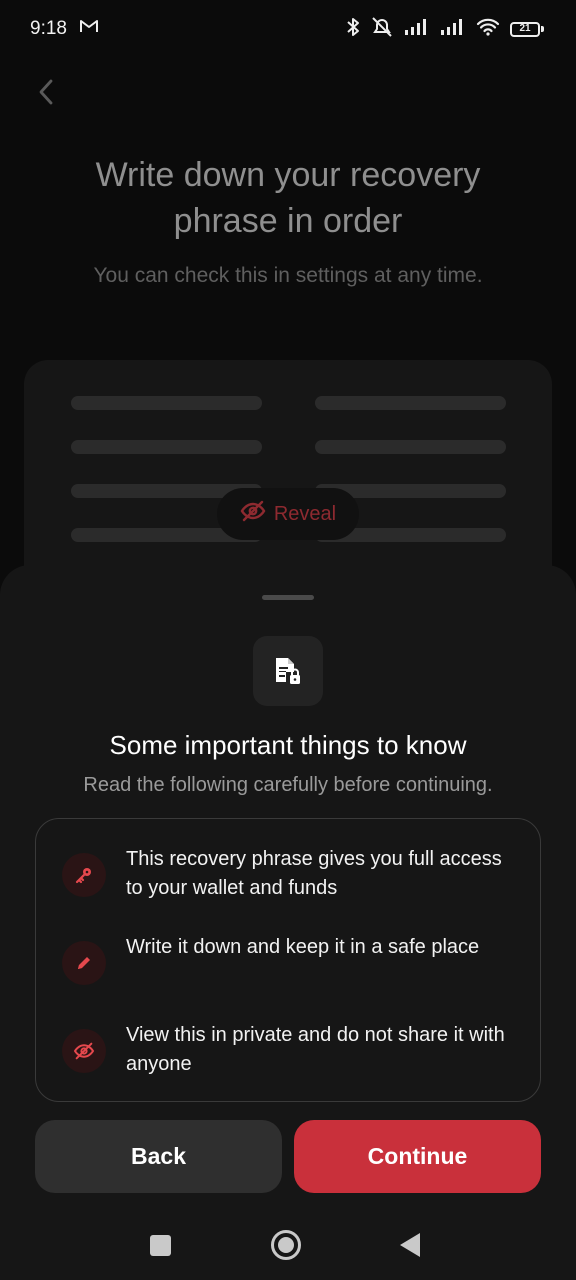 The height and width of the screenshot is (1280, 576). I want to click on reveal-label: Reveal, so click(305, 513).